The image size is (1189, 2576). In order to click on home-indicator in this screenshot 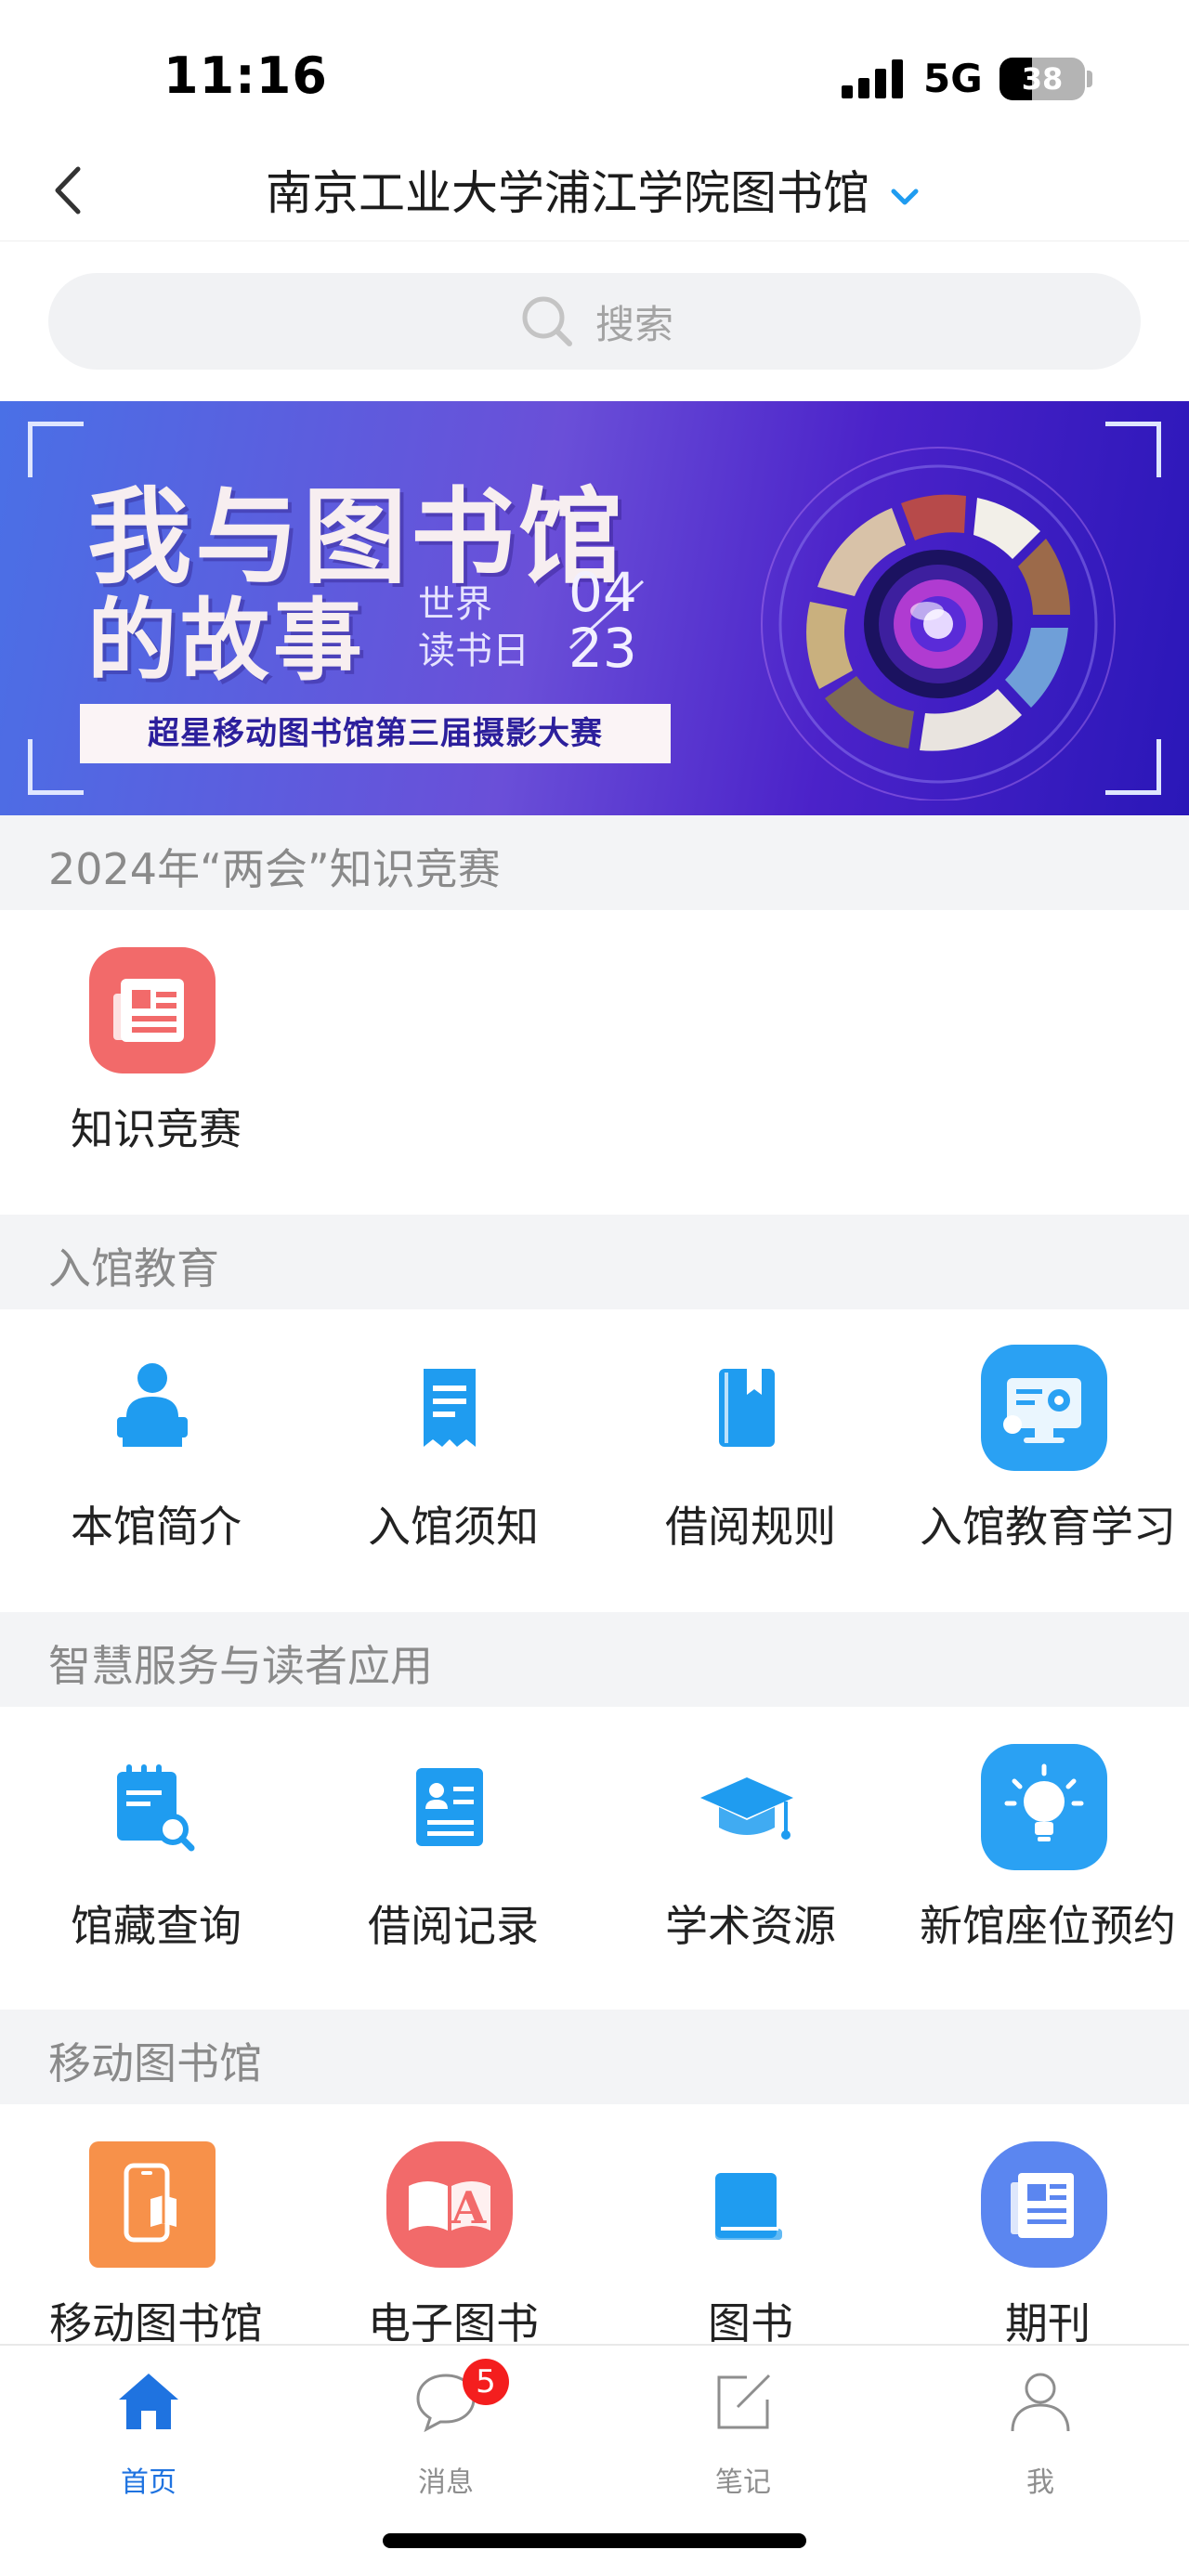, I will do `click(594, 2540)`.